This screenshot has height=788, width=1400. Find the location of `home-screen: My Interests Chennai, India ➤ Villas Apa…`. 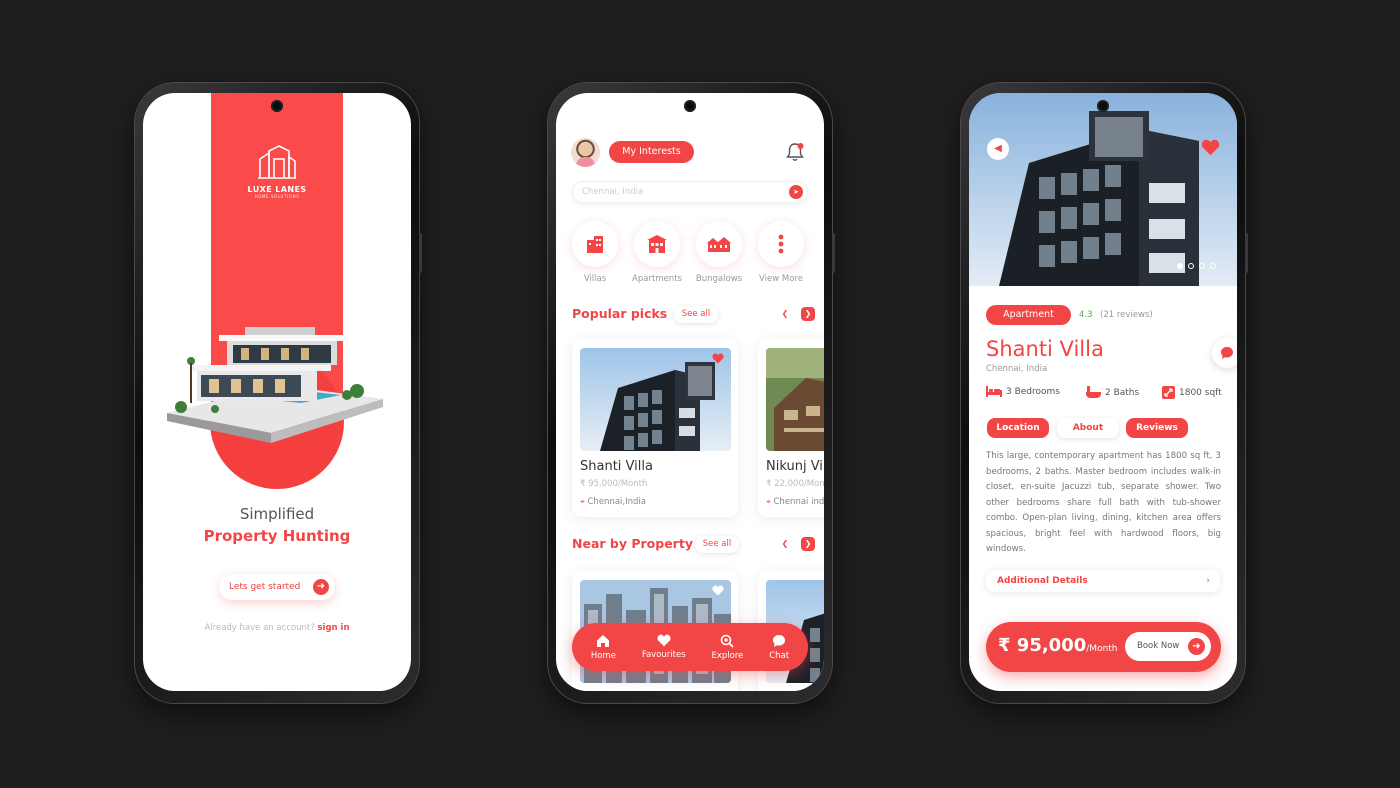

home-screen: My Interests Chennai, India ➤ Villas Apa… is located at coordinates (690, 392).